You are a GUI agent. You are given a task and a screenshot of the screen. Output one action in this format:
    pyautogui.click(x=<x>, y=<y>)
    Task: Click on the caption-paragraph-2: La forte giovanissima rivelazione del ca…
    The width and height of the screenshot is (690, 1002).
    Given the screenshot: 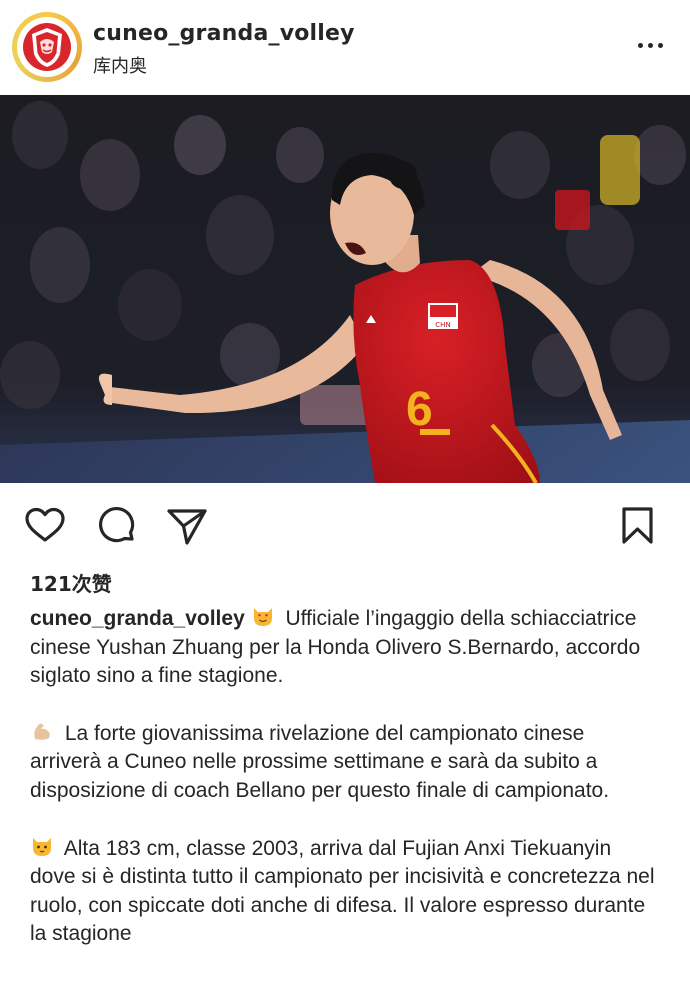 What is the action you would take?
    pyautogui.click(x=345, y=762)
    